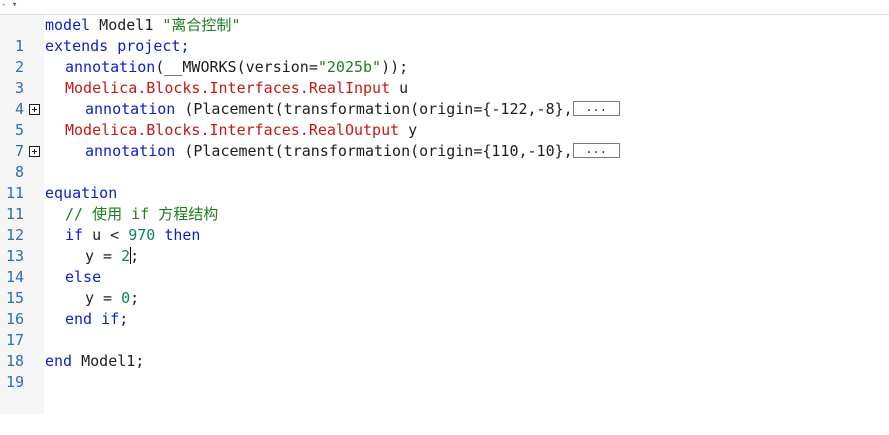  Describe the element at coordinates (81, 193) in the screenshot. I see `code-text: equation` at that location.